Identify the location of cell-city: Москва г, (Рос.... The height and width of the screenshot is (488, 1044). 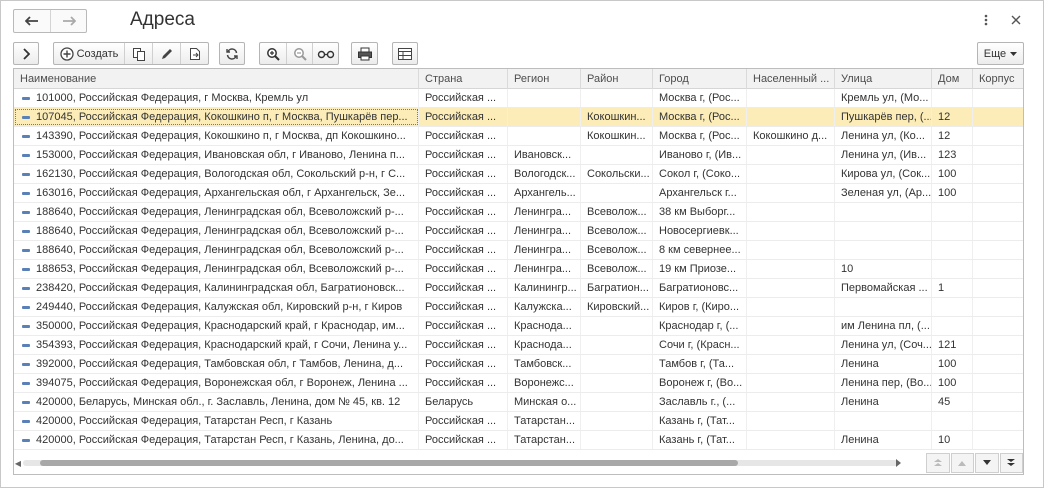
(700, 136).